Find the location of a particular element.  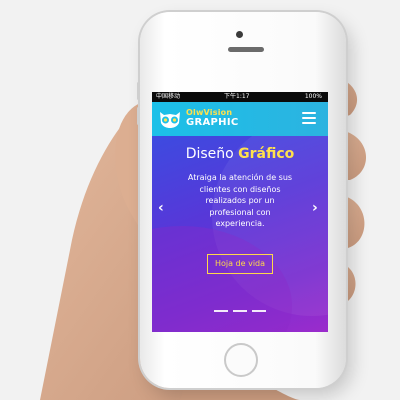

owl-logo-icon is located at coordinates (170, 119).